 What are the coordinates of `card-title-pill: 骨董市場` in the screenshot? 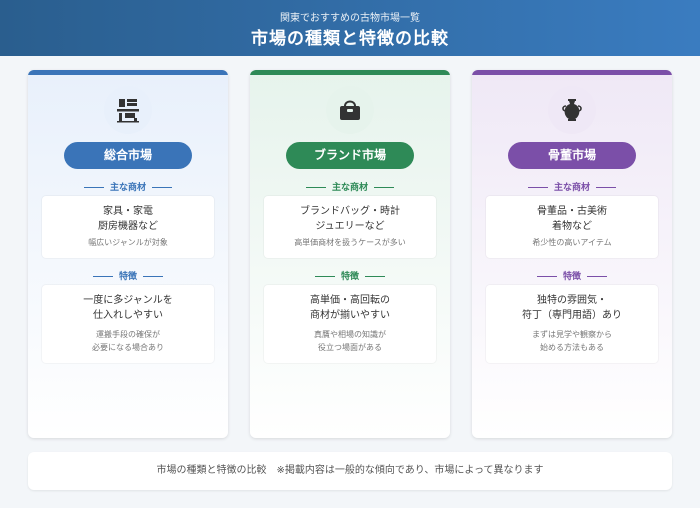 It's located at (572, 155).